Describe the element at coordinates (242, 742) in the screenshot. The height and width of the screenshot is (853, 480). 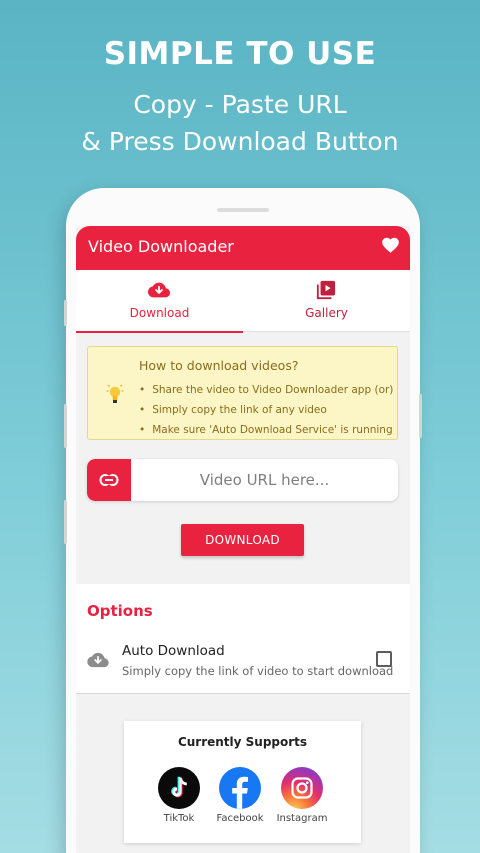
I see `supports-title: Currently Supports` at that location.